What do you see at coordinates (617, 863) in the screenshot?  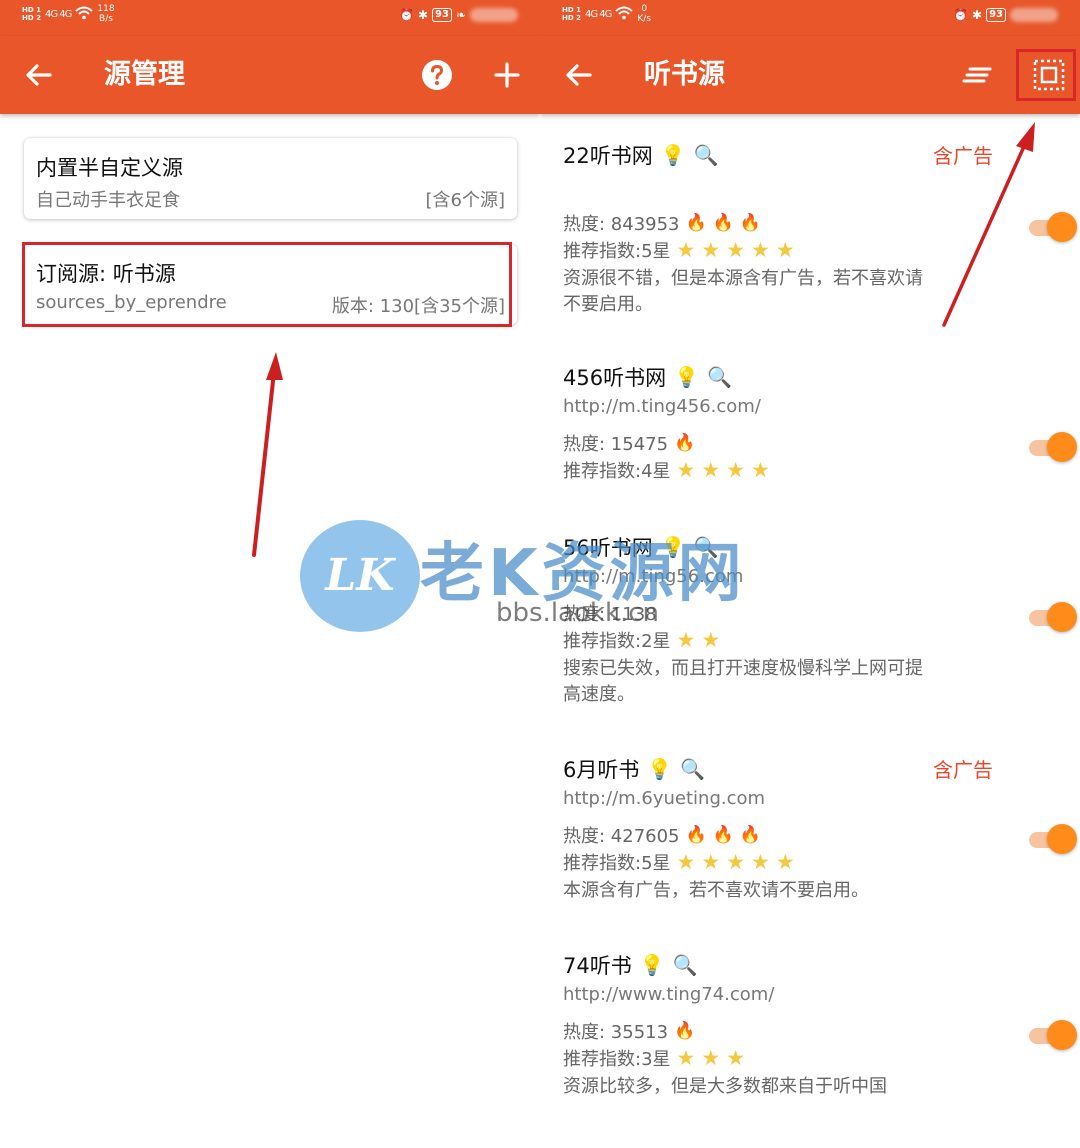 I see `rating-label: 推荐指数:5星` at bounding box center [617, 863].